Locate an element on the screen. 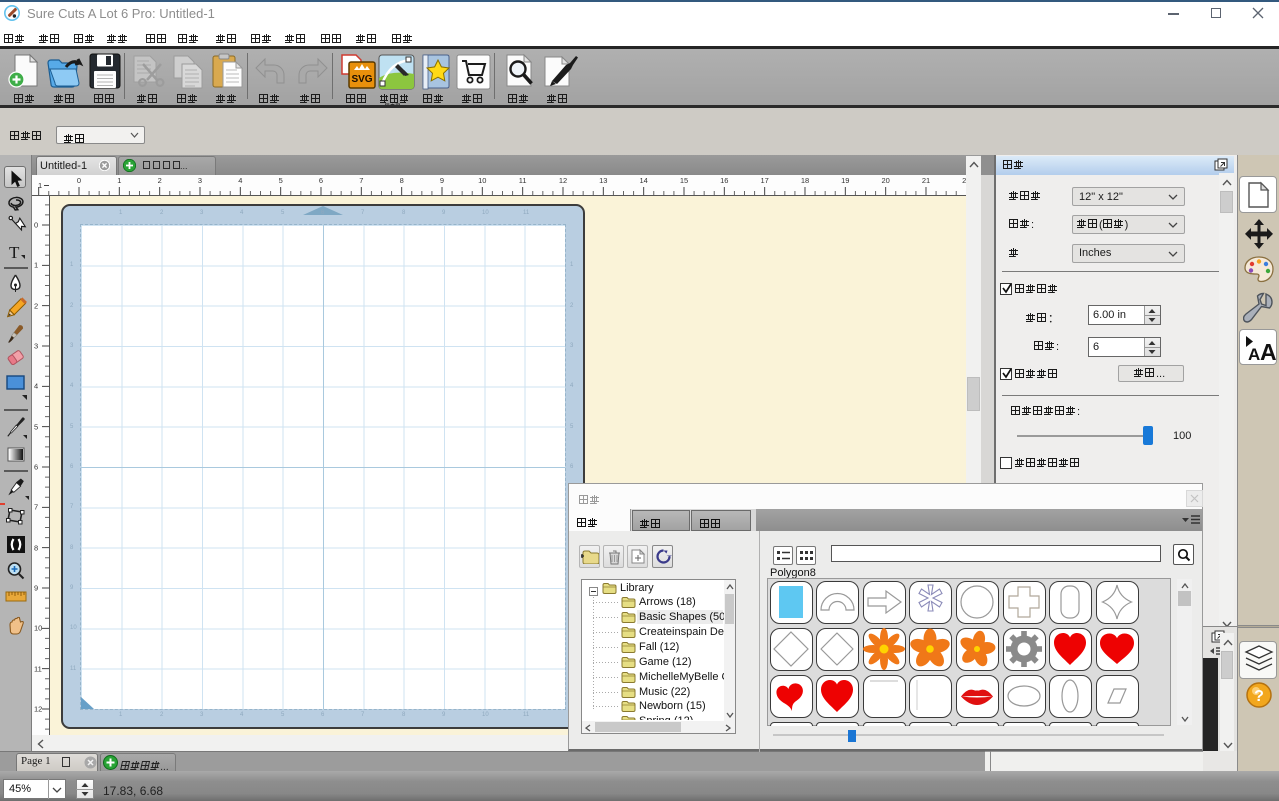 The height and width of the screenshot is (801, 1279). svg-text: T is located at coordinates (14, 252).